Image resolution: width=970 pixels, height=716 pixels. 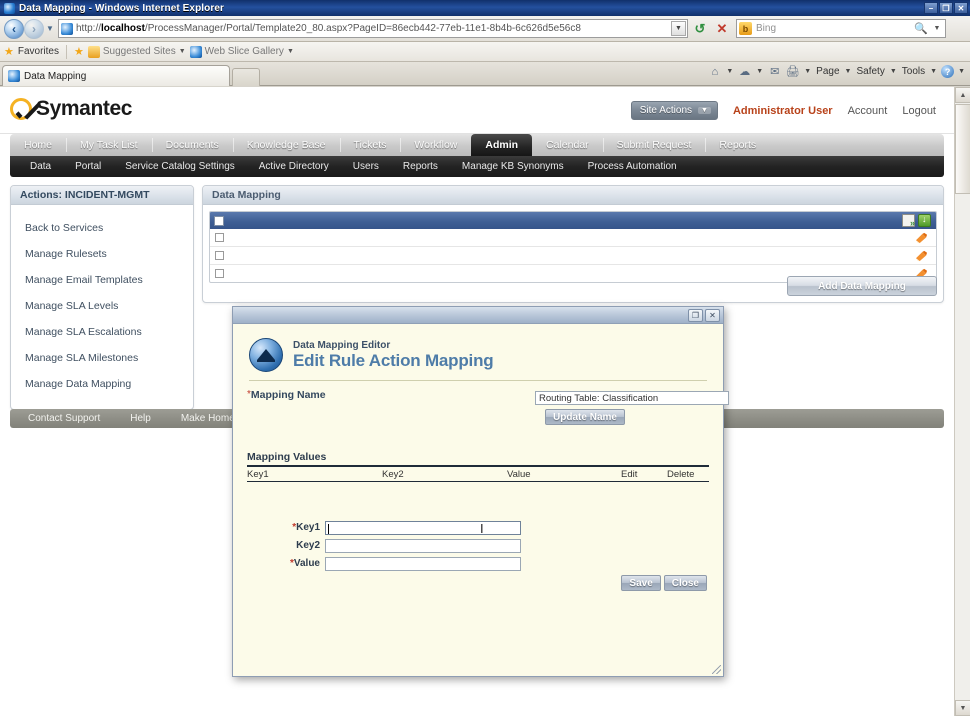 What do you see at coordinates (38, 51) in the screenshot?
I see `favorites-button-label: Favorites` at bounding box center [38, 51].